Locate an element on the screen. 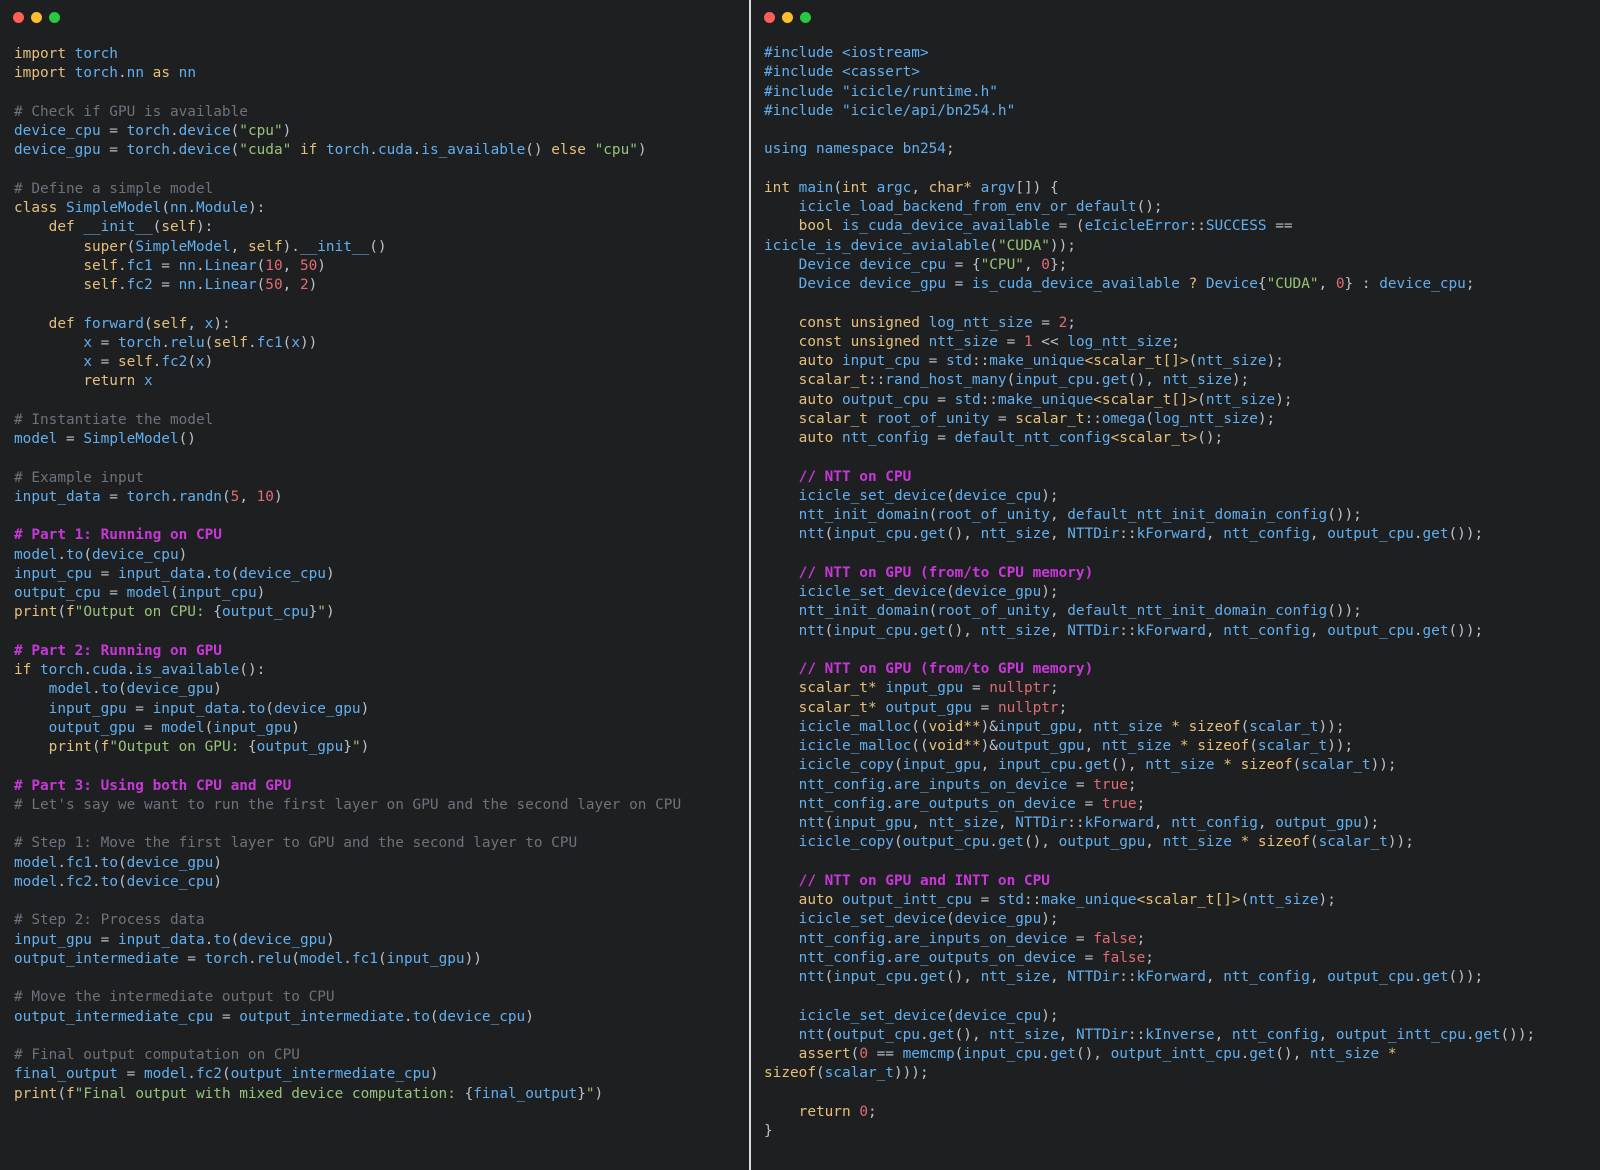 The height and width of the screenshot is (1170, 1600). code-token: to is located at coordinates (222, 939).